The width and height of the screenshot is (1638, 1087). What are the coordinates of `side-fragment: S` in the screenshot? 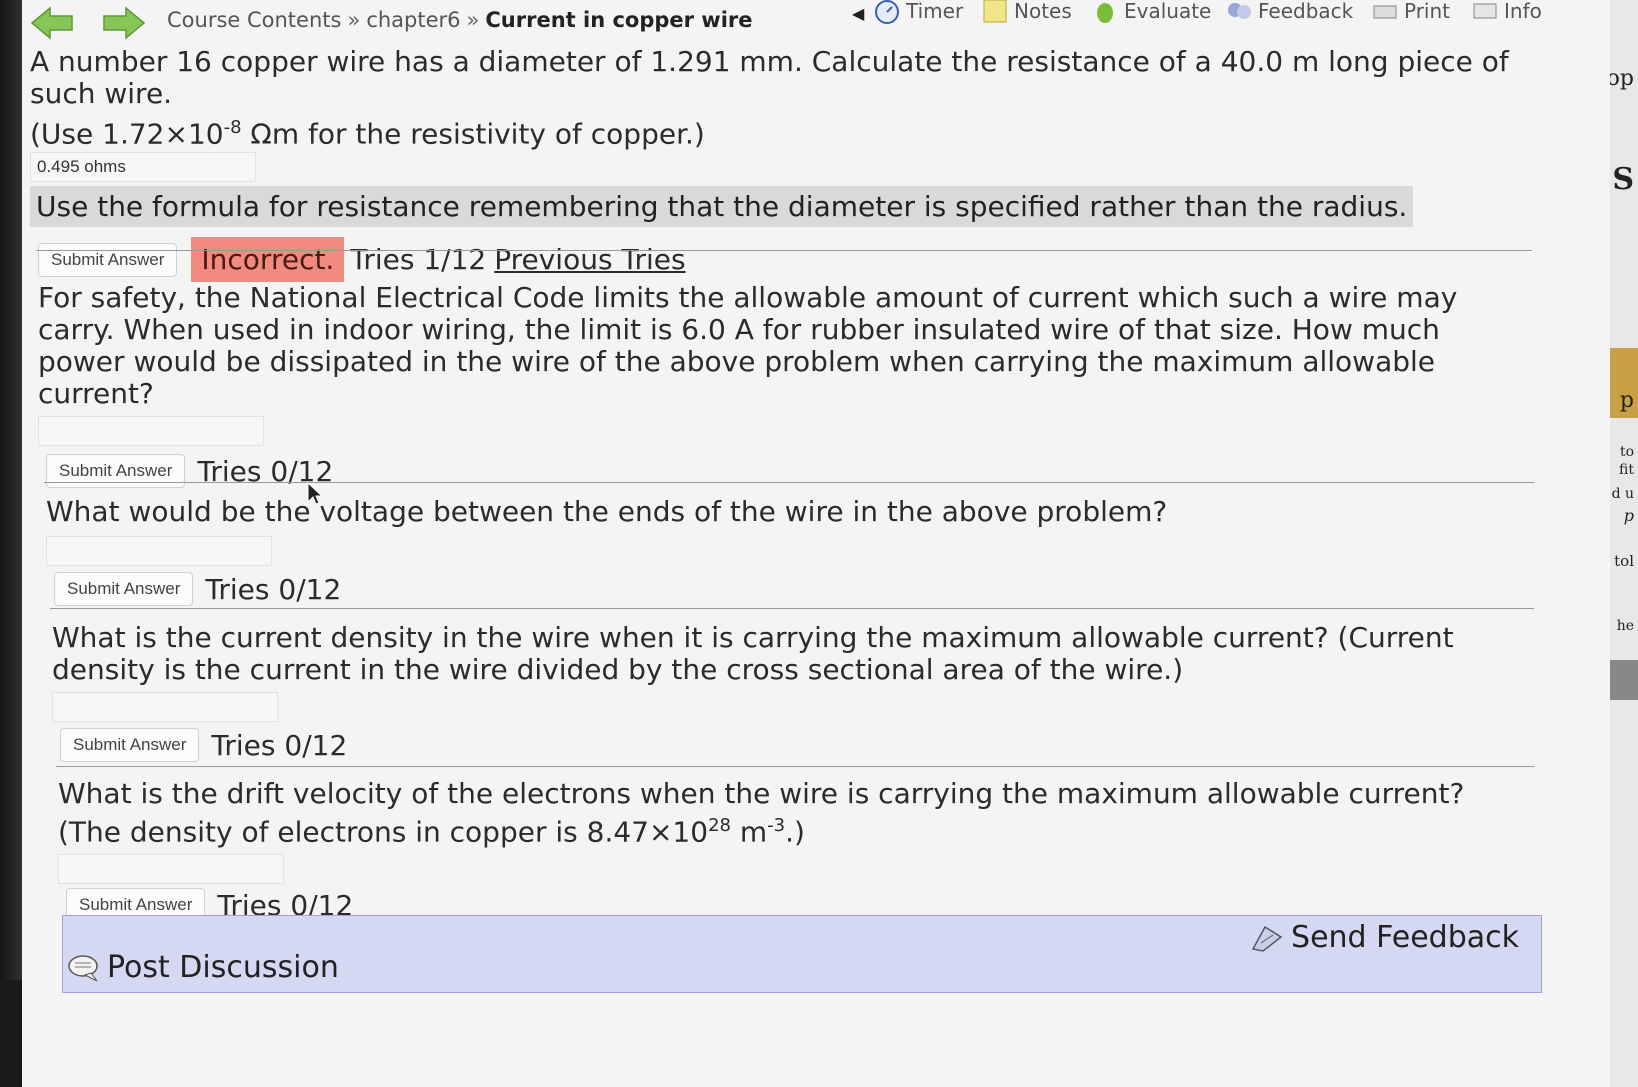 It's located at (1623, 179).